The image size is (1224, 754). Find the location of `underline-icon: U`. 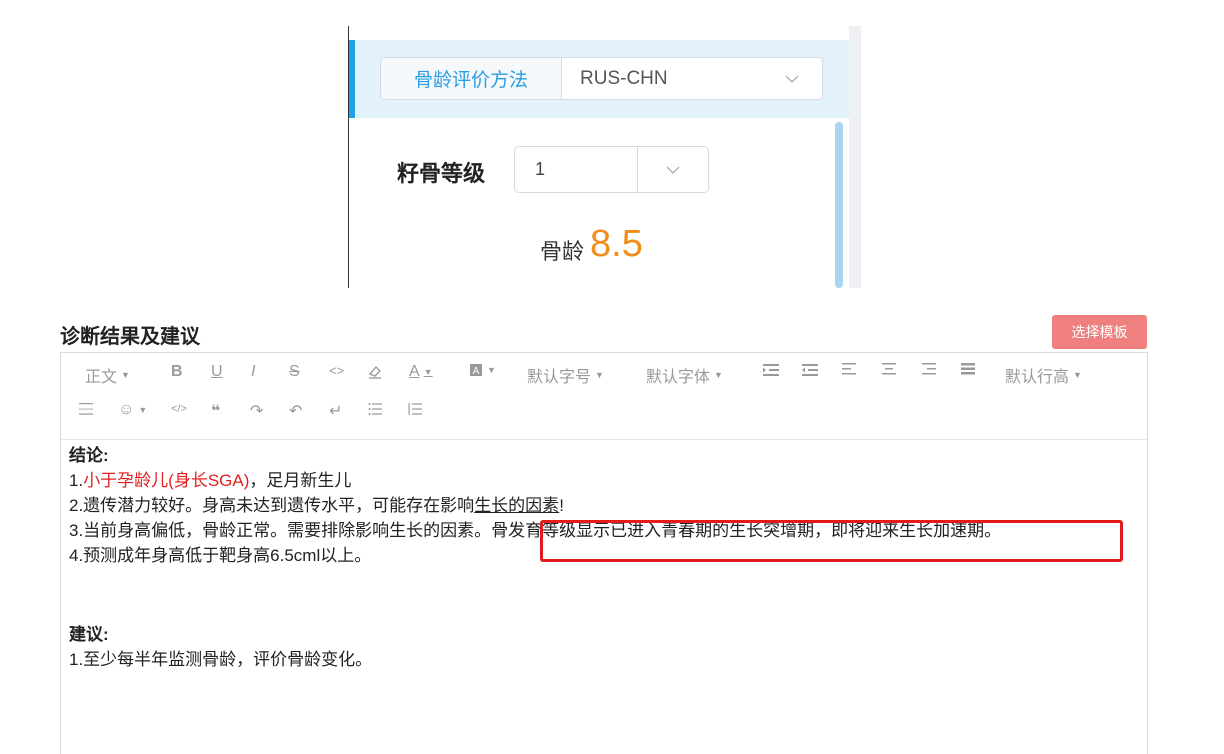

underline-icon: U is located at coordinates (217, 372).